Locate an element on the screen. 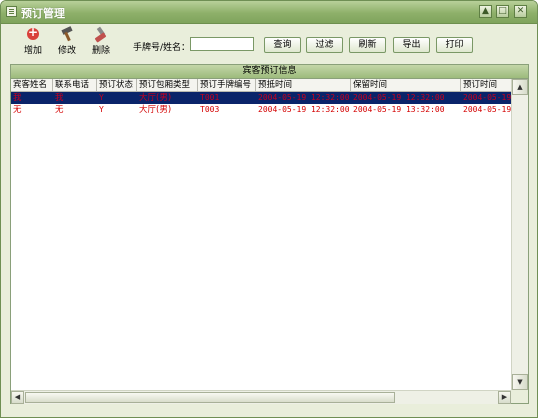  horizontal-scroll-thumb is located at coordinates (210, 397).